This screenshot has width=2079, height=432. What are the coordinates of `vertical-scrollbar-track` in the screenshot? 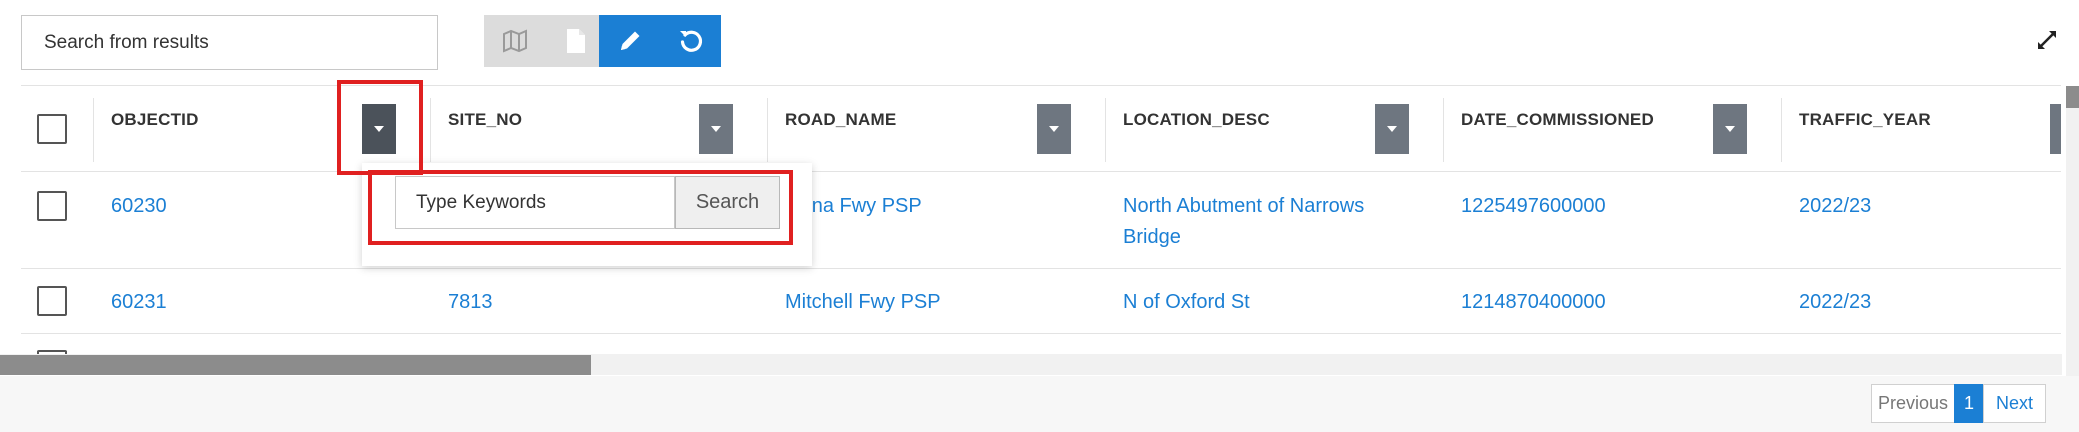 It's located at (2072, 231).